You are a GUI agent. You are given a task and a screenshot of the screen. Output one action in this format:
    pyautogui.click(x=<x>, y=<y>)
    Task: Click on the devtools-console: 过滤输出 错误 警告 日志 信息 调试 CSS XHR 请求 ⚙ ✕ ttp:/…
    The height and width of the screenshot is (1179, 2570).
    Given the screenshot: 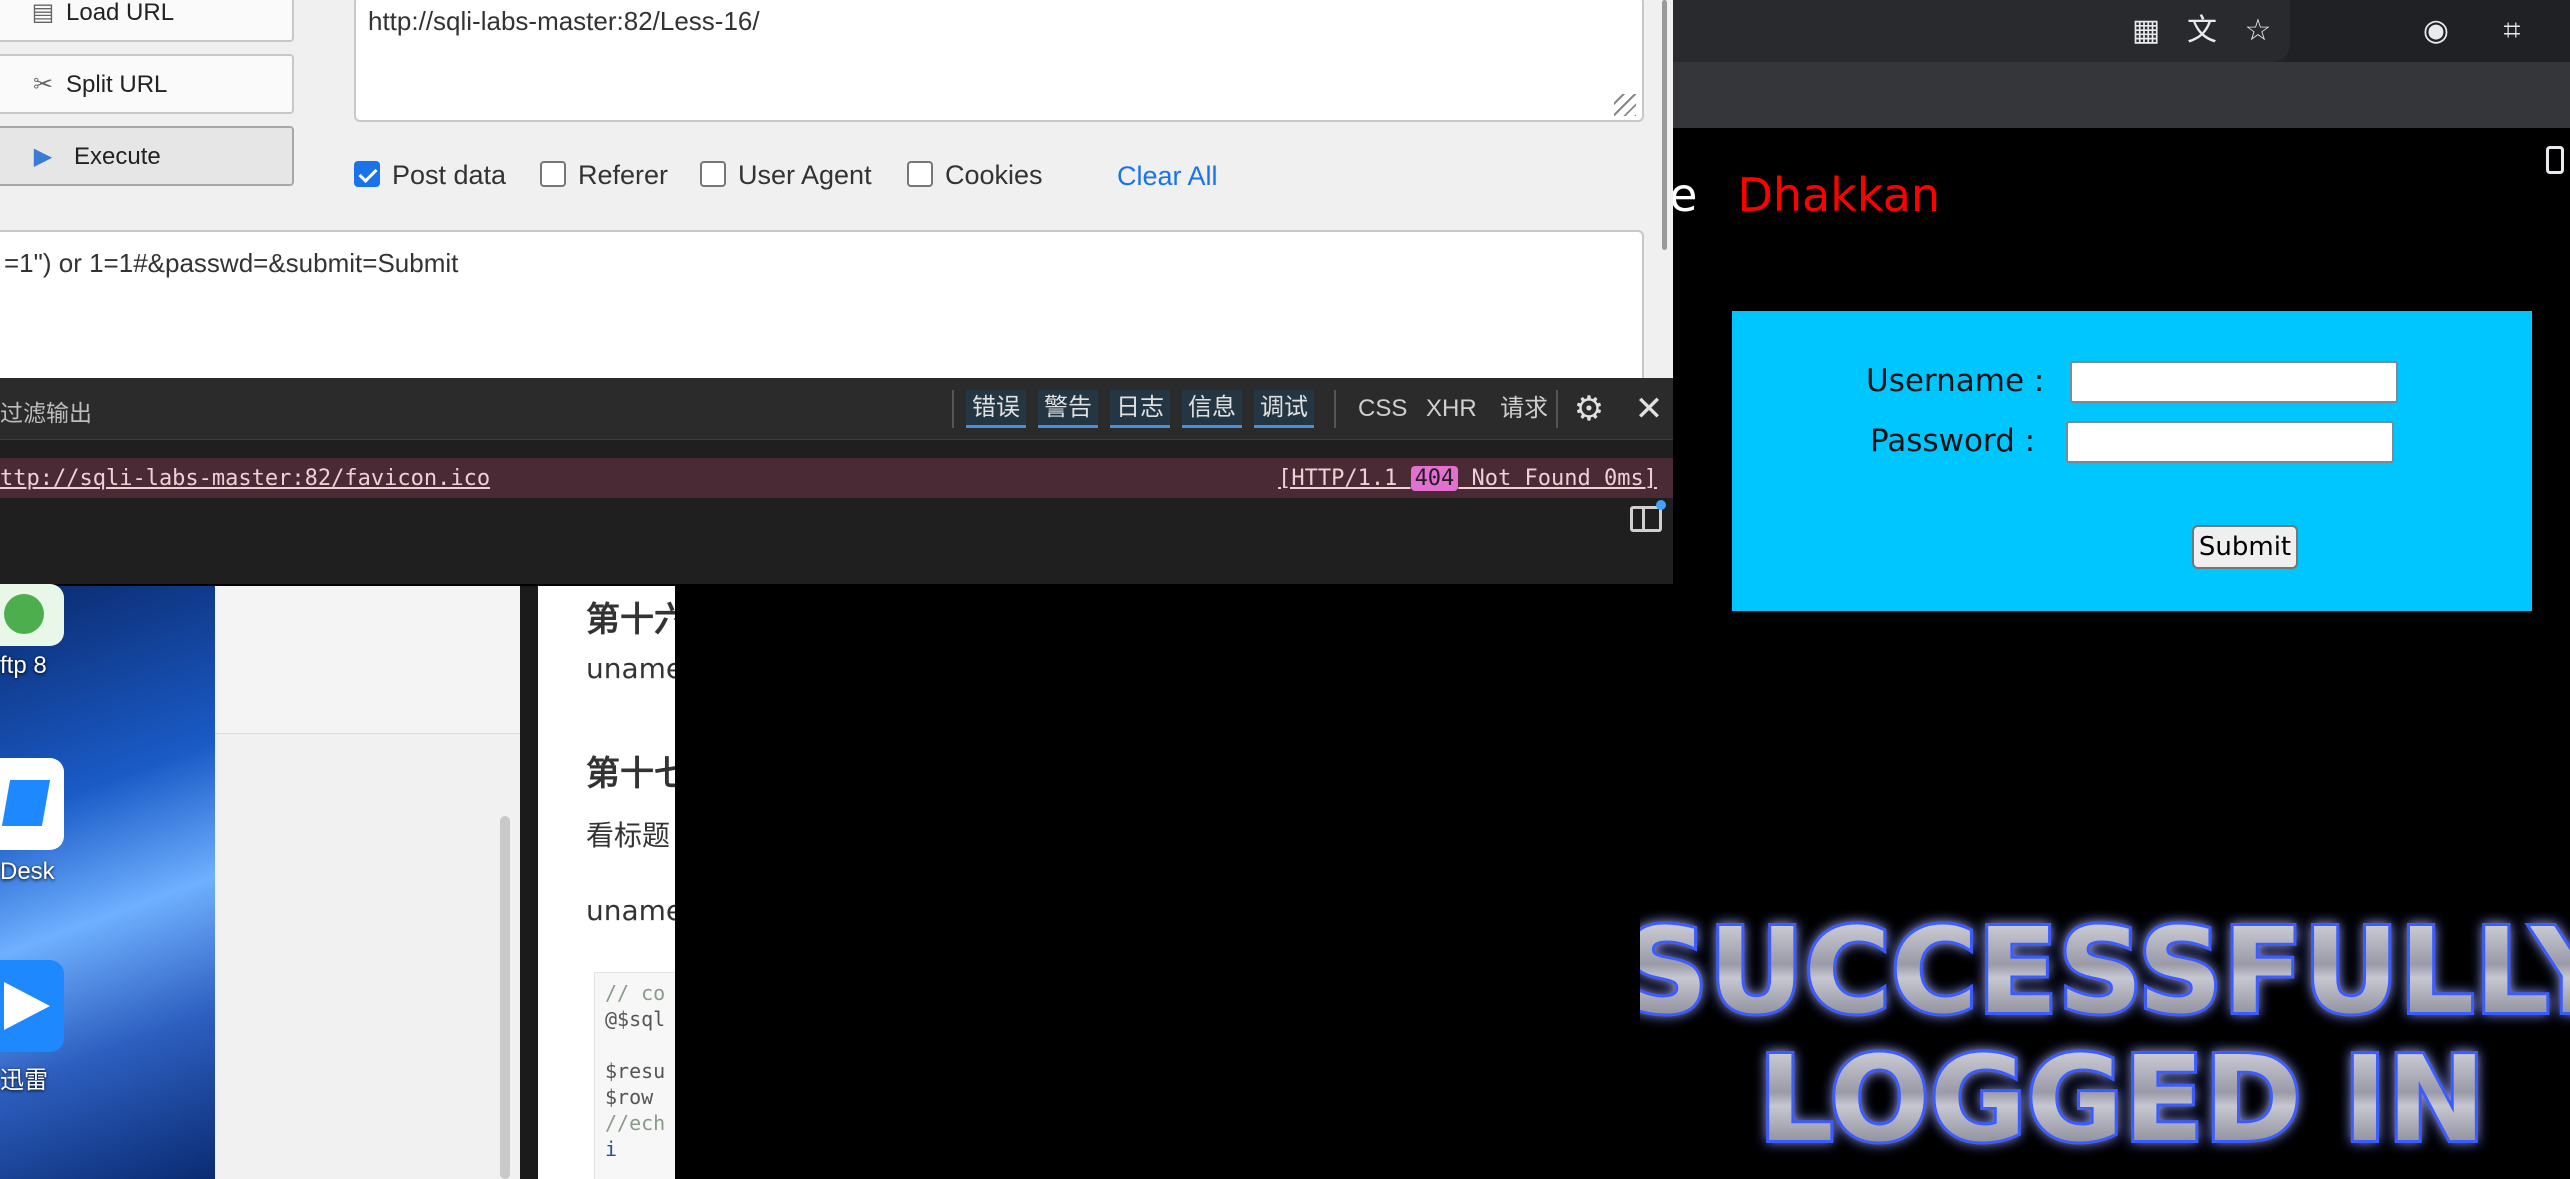 What is the action you would take?
    pyautogui.click(x=836, y=481)
    